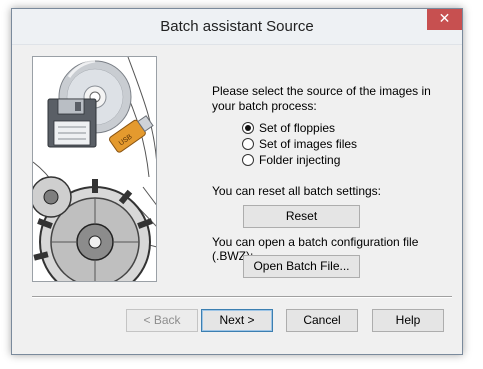 This screenshot has height=369, width=483. What do you see at coordinates (297, 128) in the screenshot?
I see `source-option-label: Set of floppies` at bounding box center [297, 128].